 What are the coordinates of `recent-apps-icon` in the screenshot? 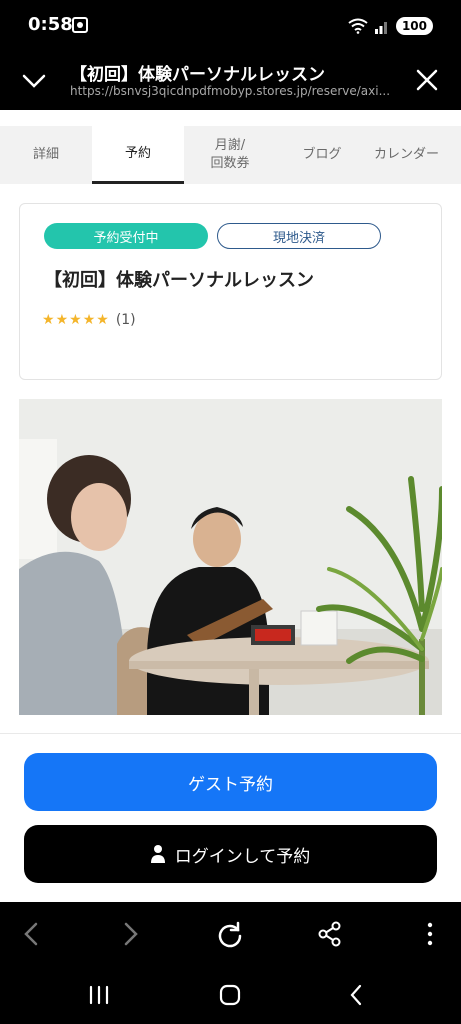 It's located at (99, 995).